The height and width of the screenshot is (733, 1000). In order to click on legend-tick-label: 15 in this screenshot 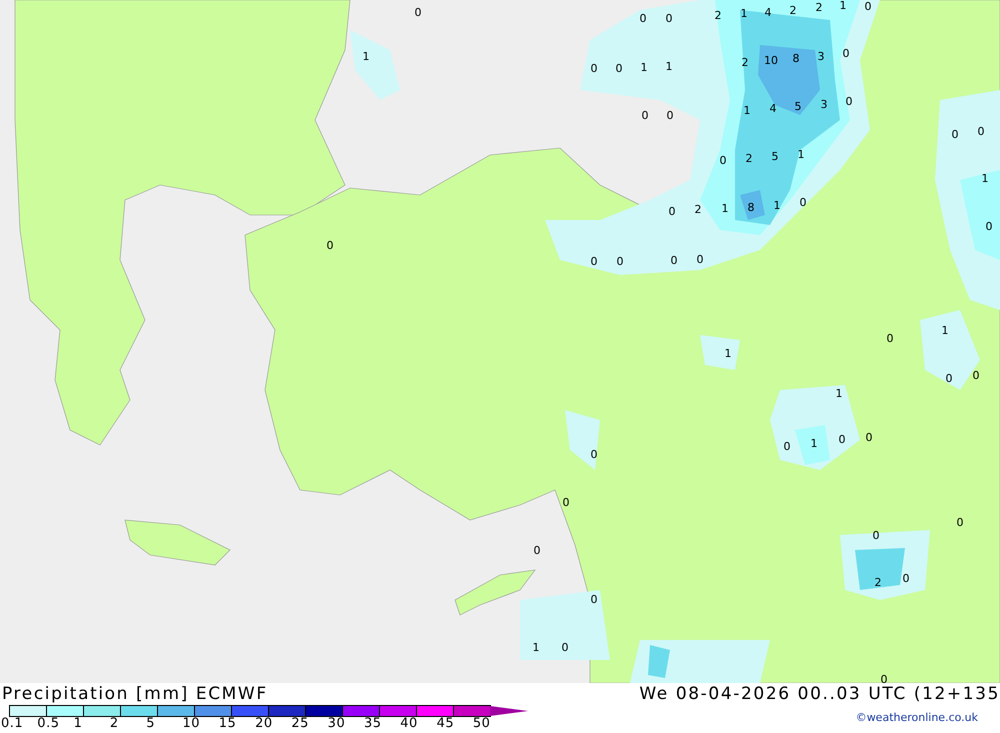, I will do `click(228, 724)`.